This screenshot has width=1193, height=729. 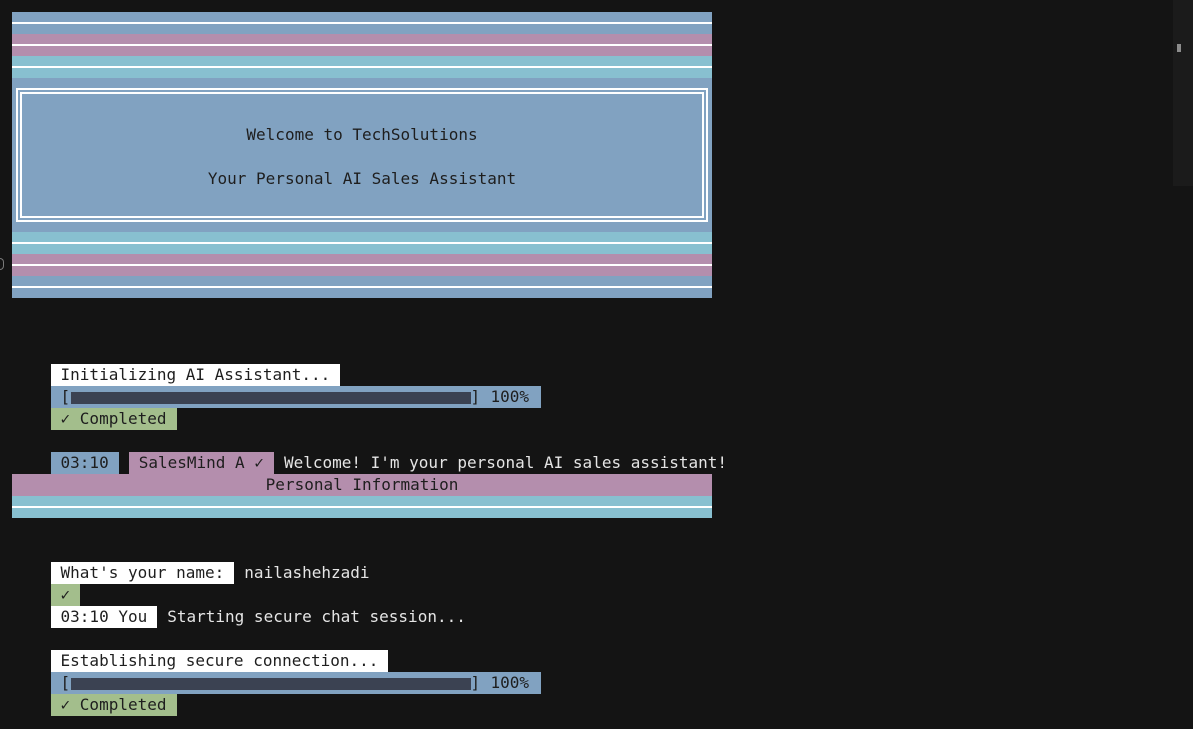 What do you see at coordinates (362, 45) in the screenshot?
I see `banner-stripes-top` at bounding box center [362, 45].